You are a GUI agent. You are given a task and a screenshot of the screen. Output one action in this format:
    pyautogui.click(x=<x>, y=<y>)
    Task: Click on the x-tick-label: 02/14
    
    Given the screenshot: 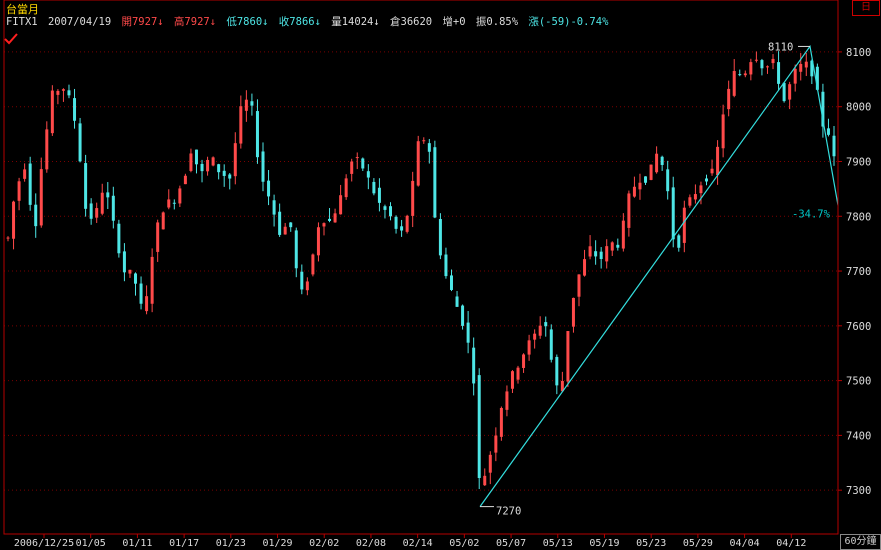 What is the action you would take?
    pyautogui.click(x=418, y=543)
    